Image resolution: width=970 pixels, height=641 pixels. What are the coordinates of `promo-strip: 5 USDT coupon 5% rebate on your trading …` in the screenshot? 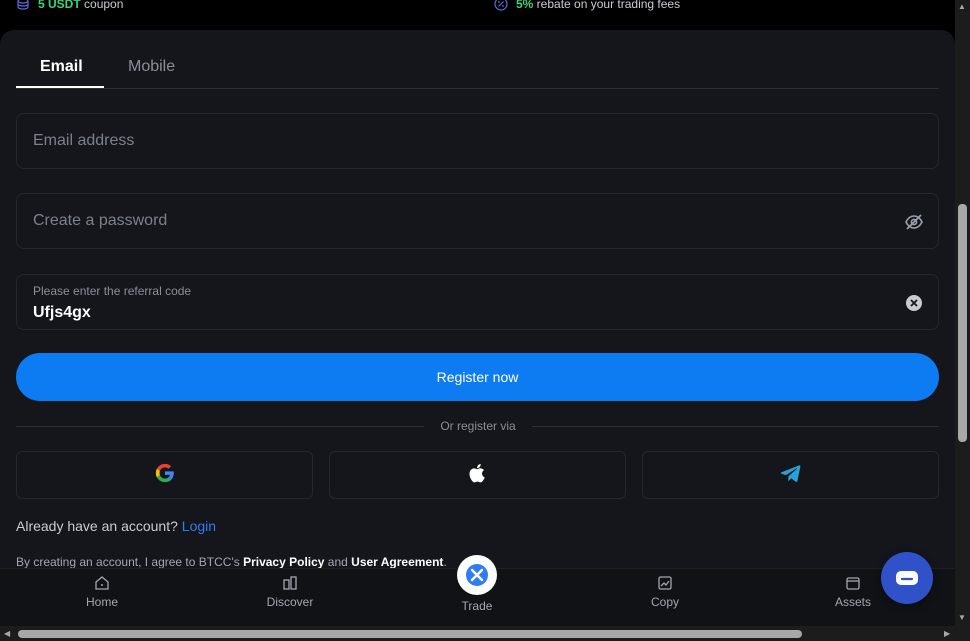 It's located at (477, 15).